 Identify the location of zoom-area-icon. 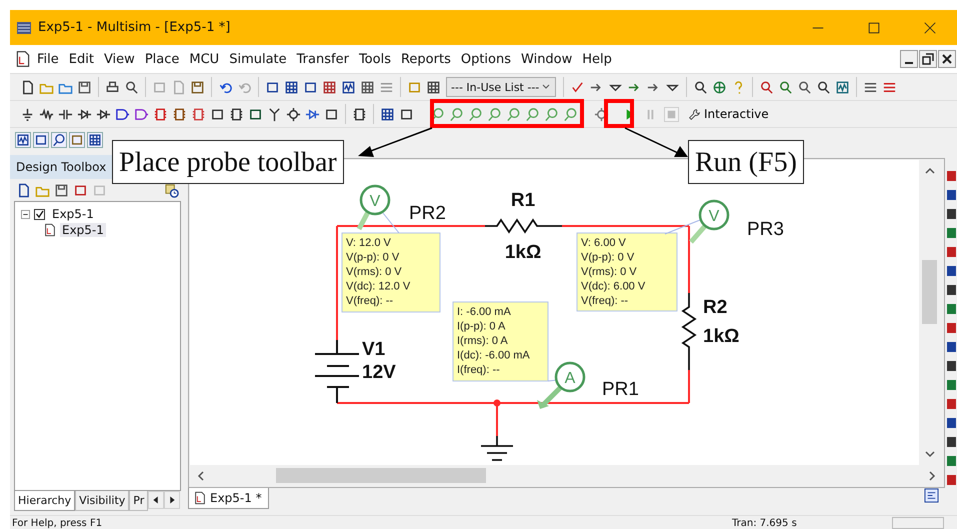
(823, 87).